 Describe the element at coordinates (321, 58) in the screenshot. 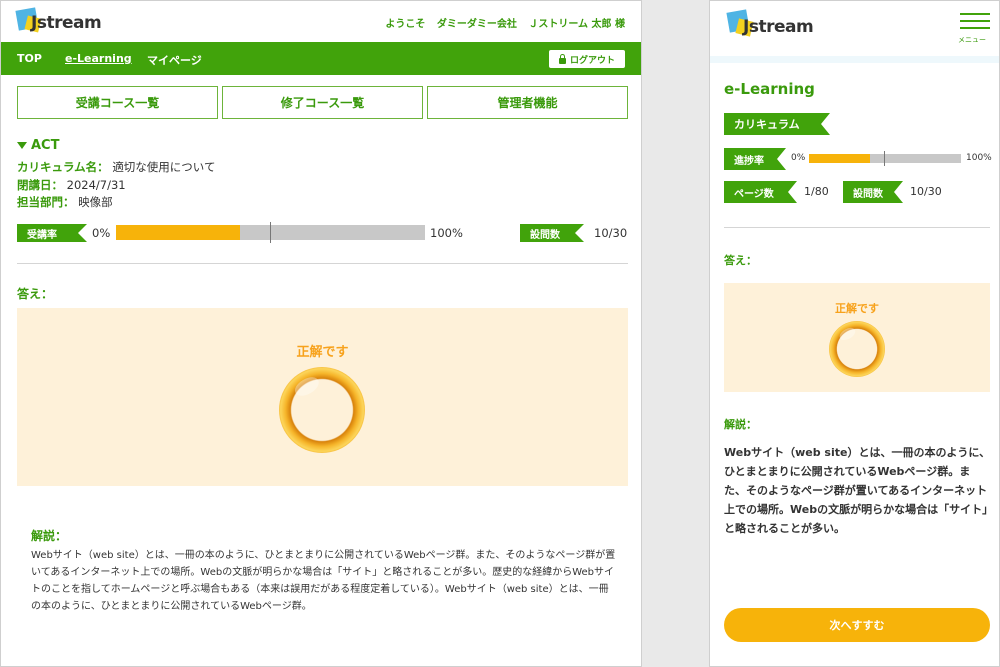

I see `global-nav: TOP e-Learning マイページ ログアウト` at that location.